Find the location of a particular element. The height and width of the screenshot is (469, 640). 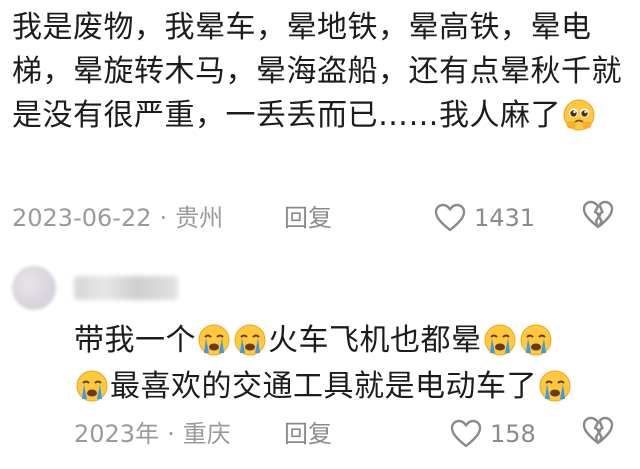

comment-1-location: 贵州 is located at coordinates (199, 218).